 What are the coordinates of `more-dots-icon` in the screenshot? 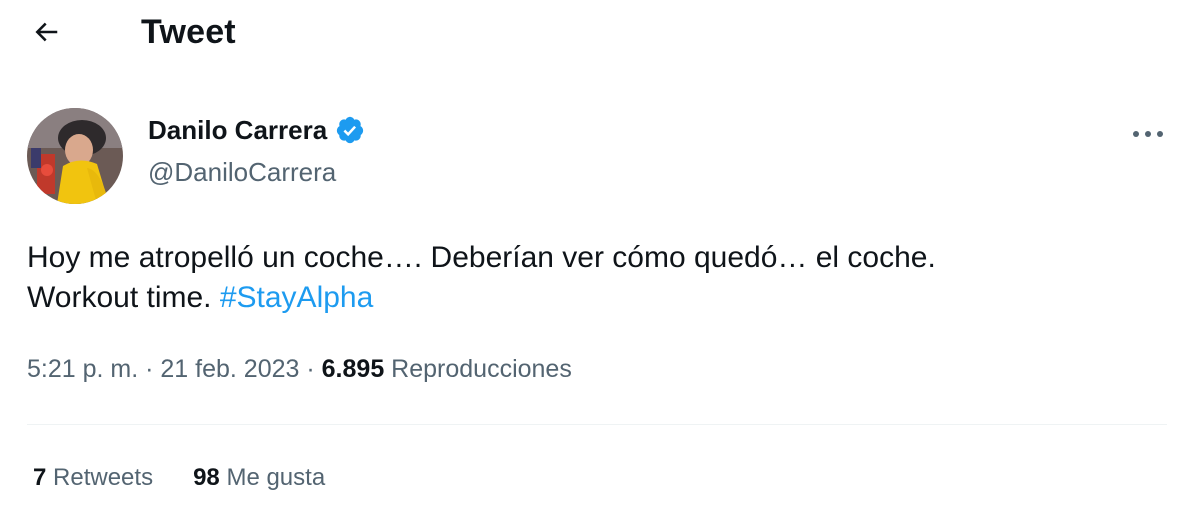 It's located at (1148, 134).